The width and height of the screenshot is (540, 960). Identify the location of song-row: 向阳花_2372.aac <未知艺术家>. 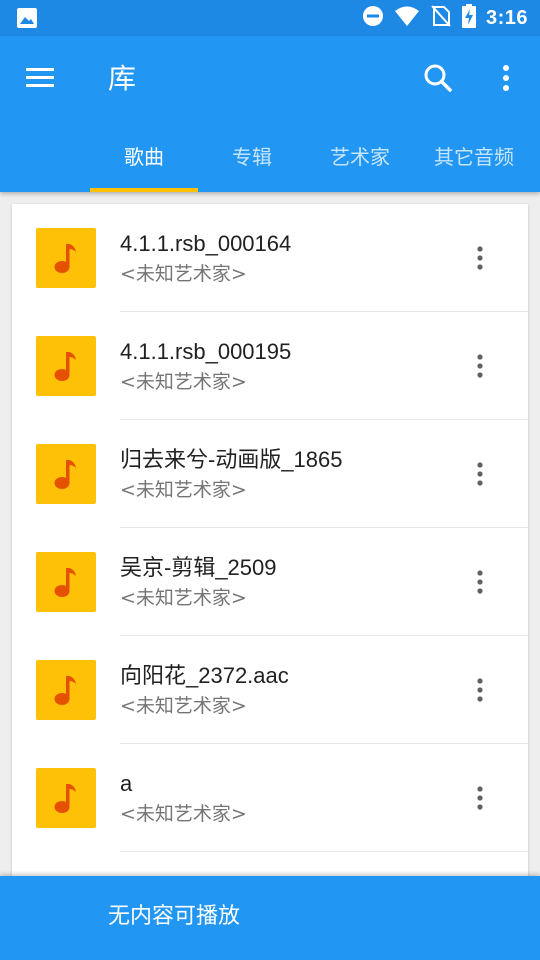
(270, 690).